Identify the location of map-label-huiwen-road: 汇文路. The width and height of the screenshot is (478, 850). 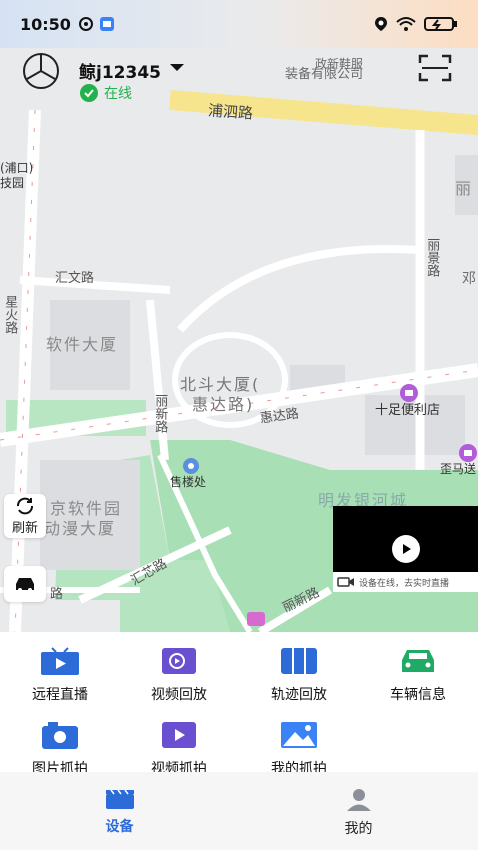
(75, 278).